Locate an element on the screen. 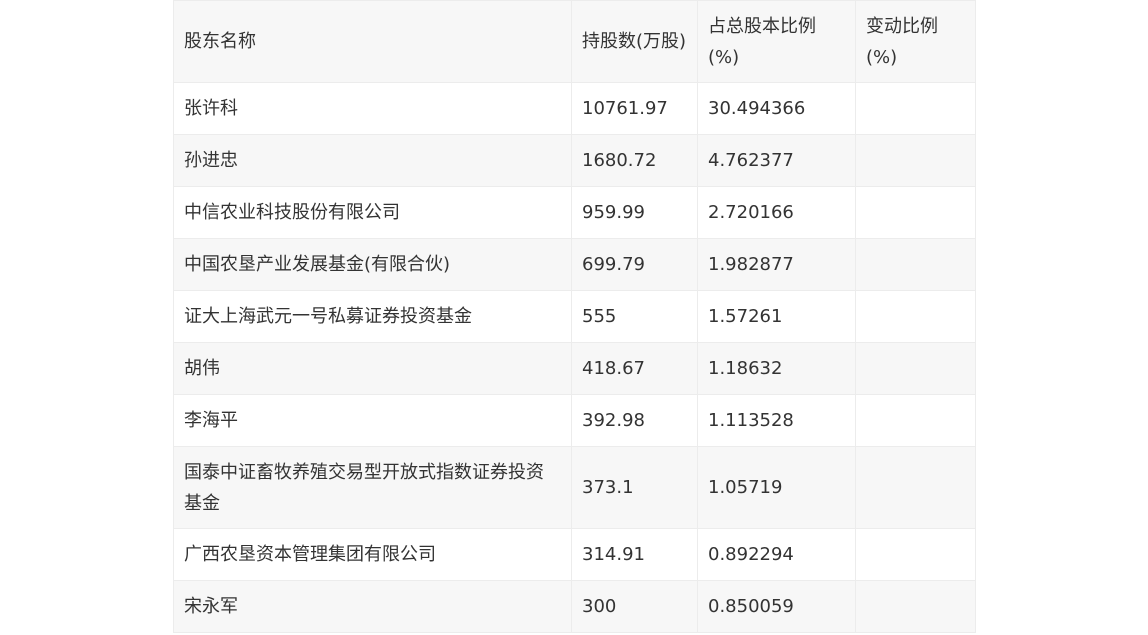  cell-name: 李海平 is located at coordinates (372, 420).